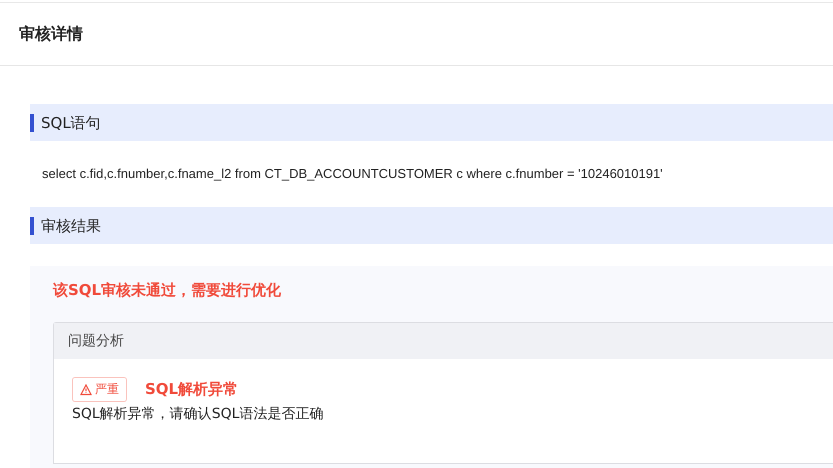 The image size is (833, 468). What do you see at coordinates (99, 389) in the screenshot?
I see `severity-tag: 严重` at bounding box center [99, 389].